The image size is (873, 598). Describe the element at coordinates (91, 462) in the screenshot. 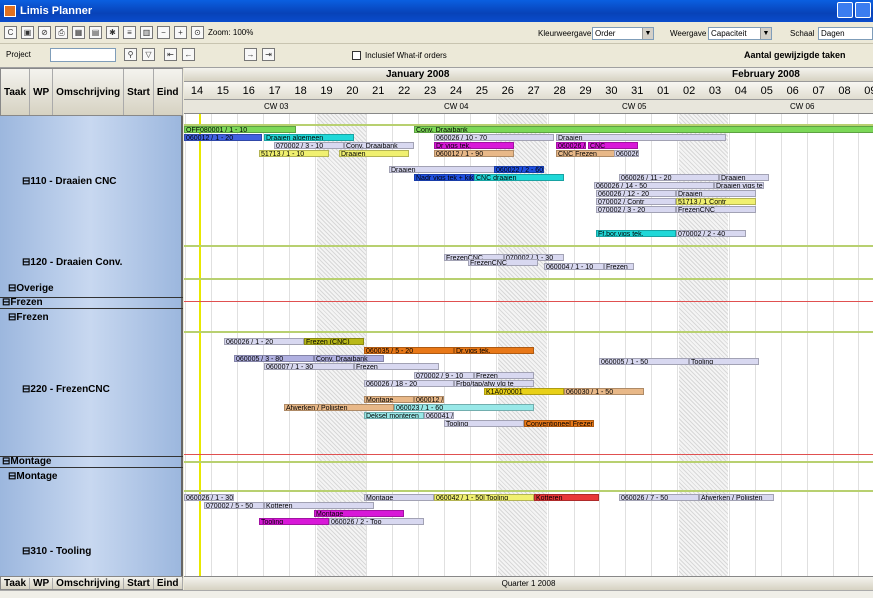

I see `row-label-montage-group: ⊟Montage` at that location.